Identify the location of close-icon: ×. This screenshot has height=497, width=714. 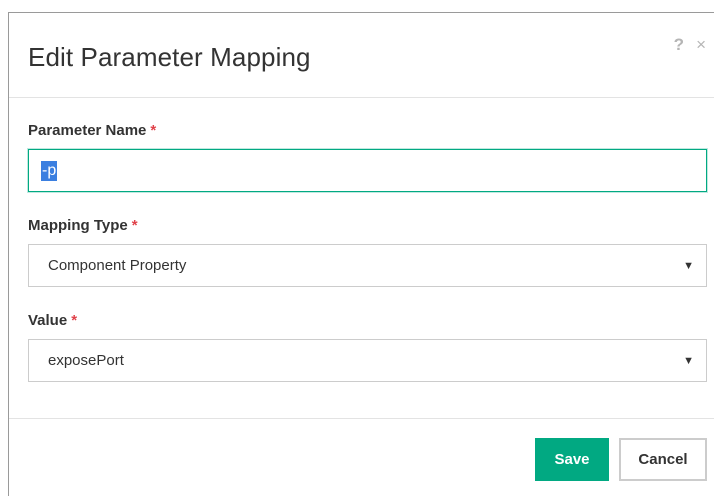
(701, 45).